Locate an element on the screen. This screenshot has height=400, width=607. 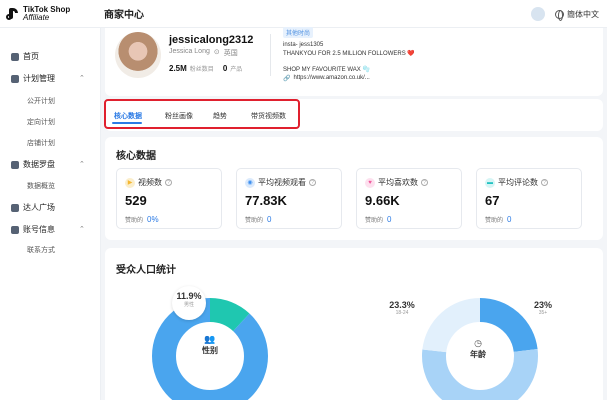
clock-icon: ◷ is located at coordinates (478, 343).